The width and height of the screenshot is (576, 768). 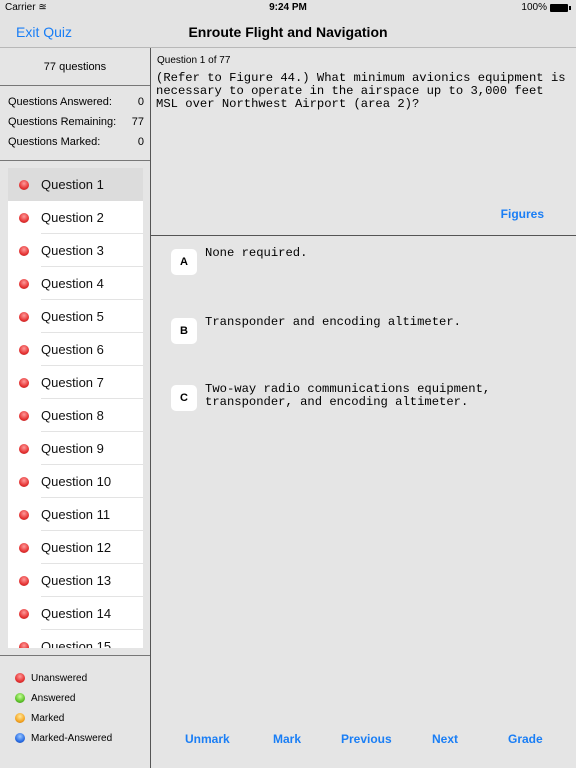 What do you see at coordinates (72, 738) in the screenshot?
I see `legend-label: Marked-Answered` at bounding box center [72, 738].